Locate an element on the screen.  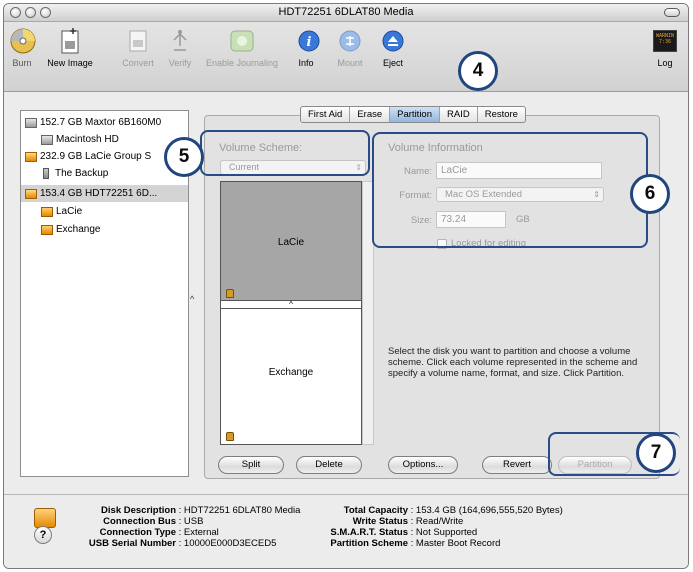
tab-partition: Partition is located at coordinates (415, 114).